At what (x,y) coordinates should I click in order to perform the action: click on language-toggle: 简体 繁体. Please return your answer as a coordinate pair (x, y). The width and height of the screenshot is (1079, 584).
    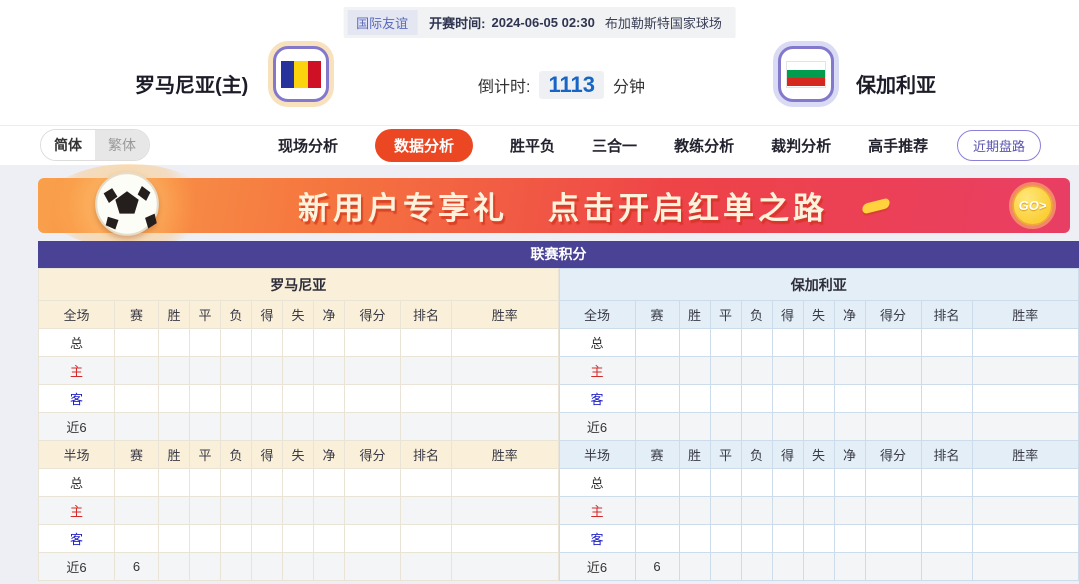
    Looking at the image, I should click on (95, 145).